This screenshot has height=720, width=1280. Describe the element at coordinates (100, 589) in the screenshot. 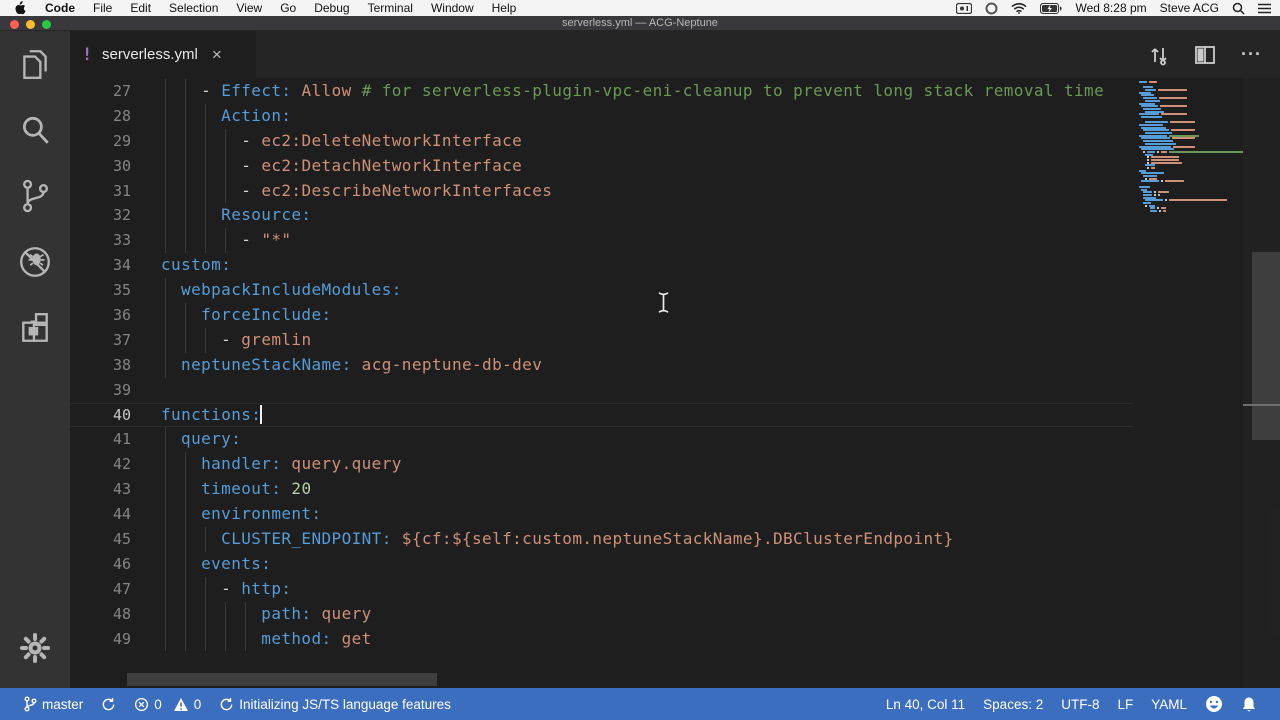

I see `line-number: 47` at that location.